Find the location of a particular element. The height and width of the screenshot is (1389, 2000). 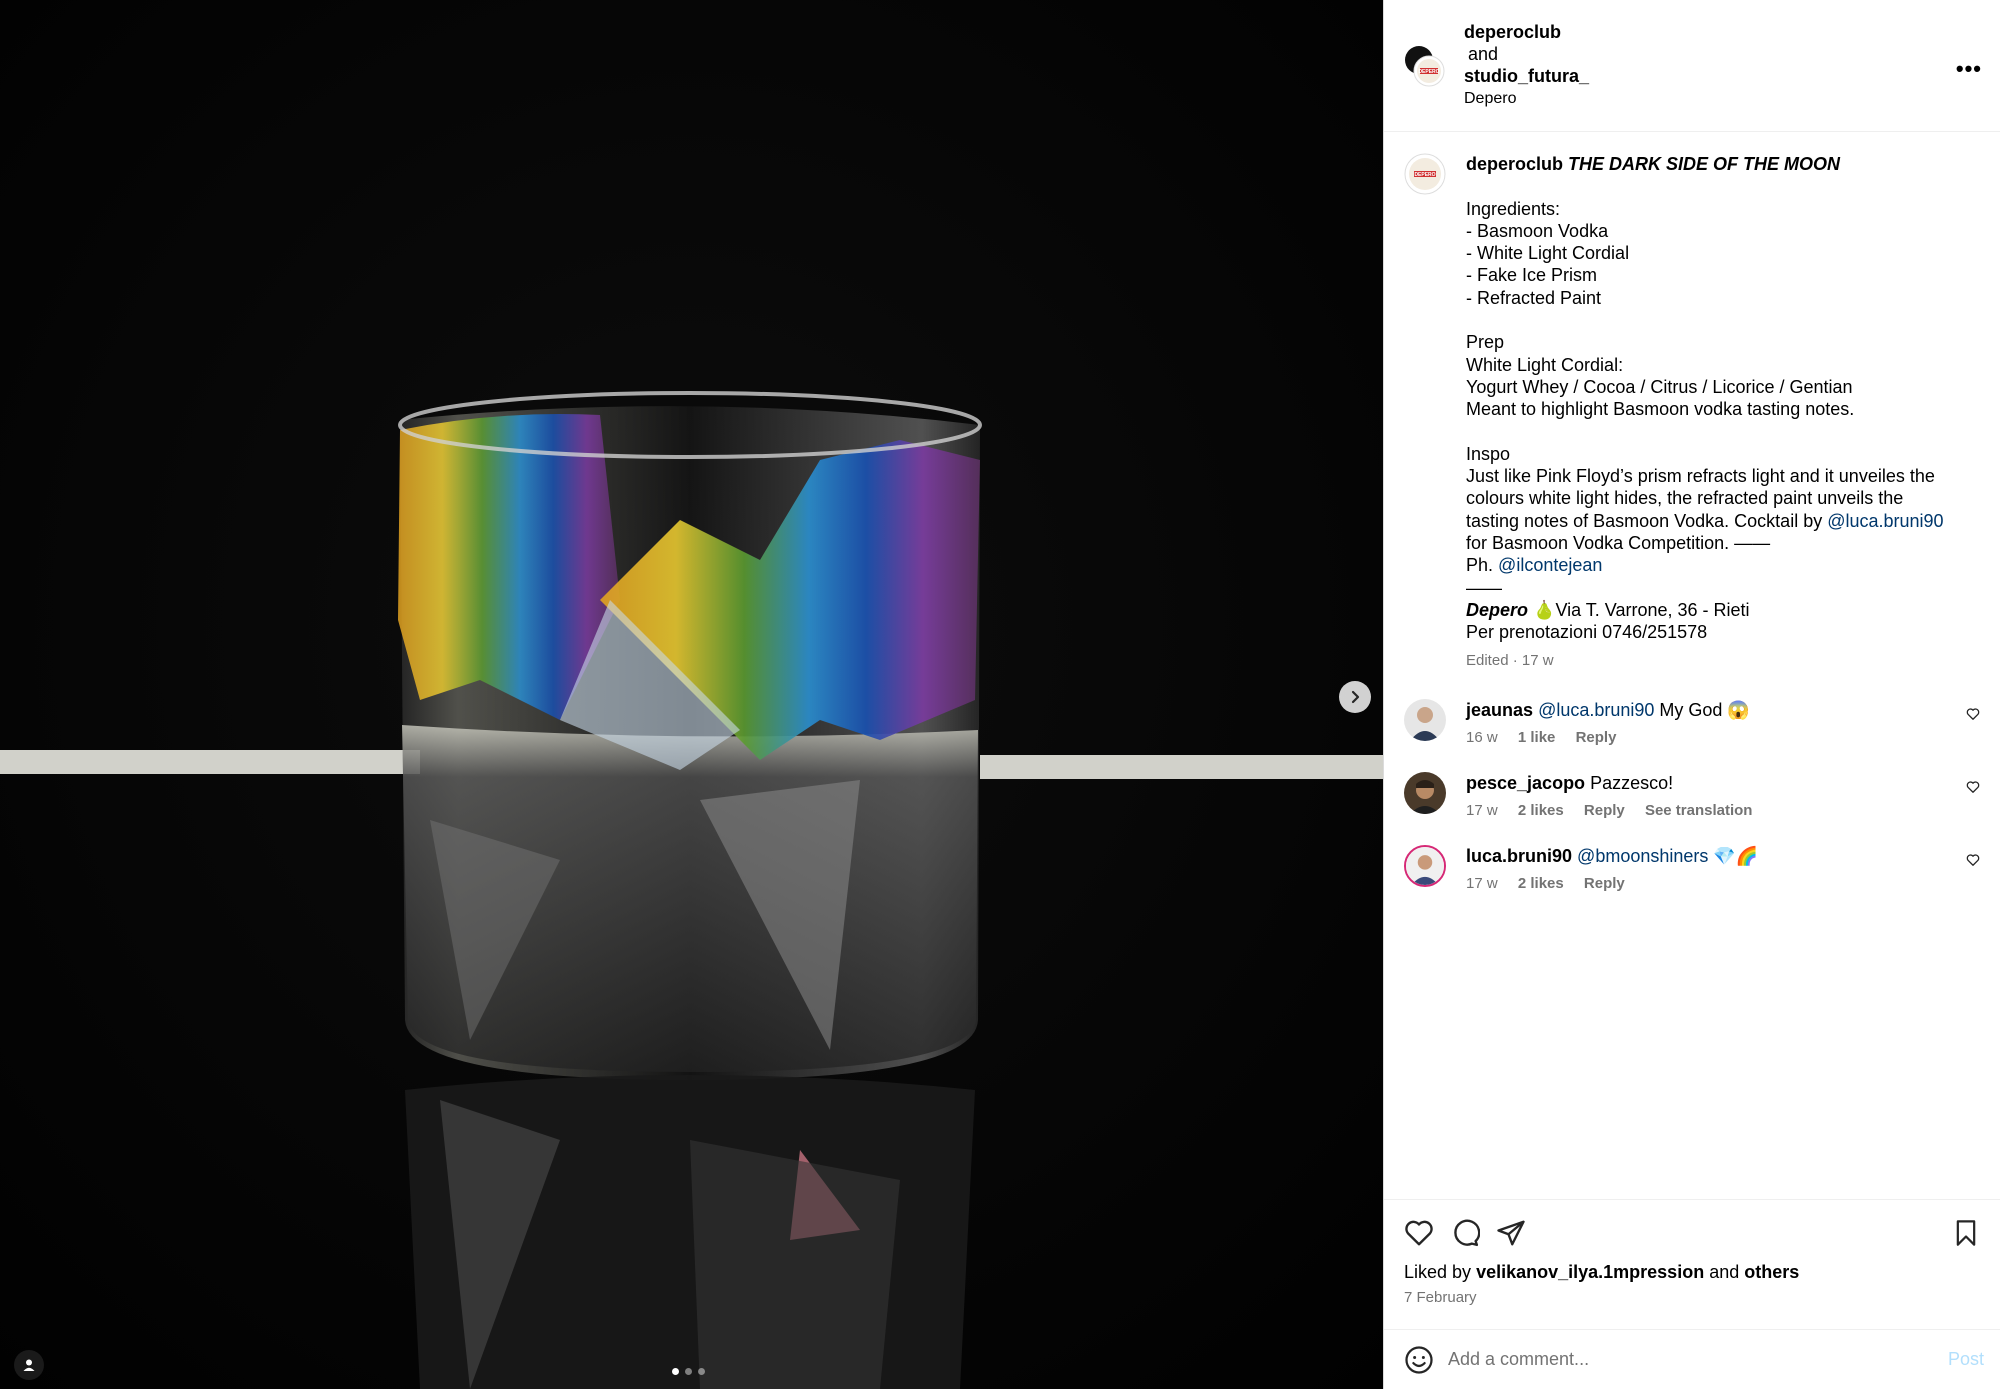

comment-username: pesce_jacopo is located at coordinates (1525, 783).